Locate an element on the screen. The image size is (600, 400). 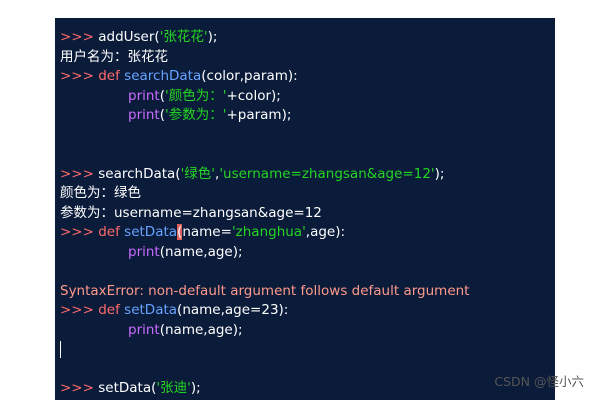
code-line: >>> addUser('张花花'); is located at coordinates (307, 38).